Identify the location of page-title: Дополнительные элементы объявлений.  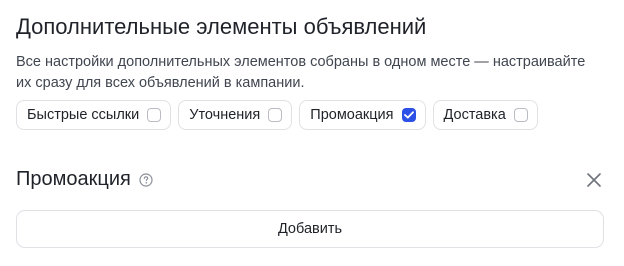
(221, 26).